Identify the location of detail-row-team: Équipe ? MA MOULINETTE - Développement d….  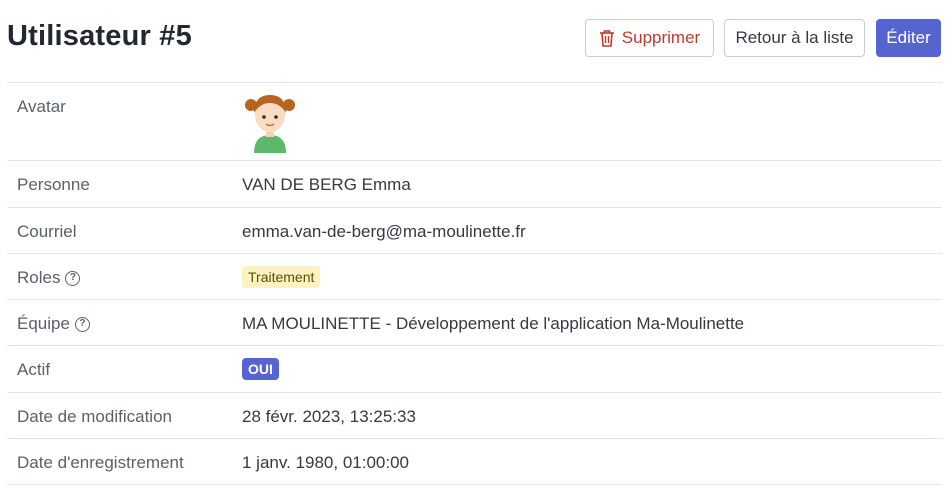
(474, 323).